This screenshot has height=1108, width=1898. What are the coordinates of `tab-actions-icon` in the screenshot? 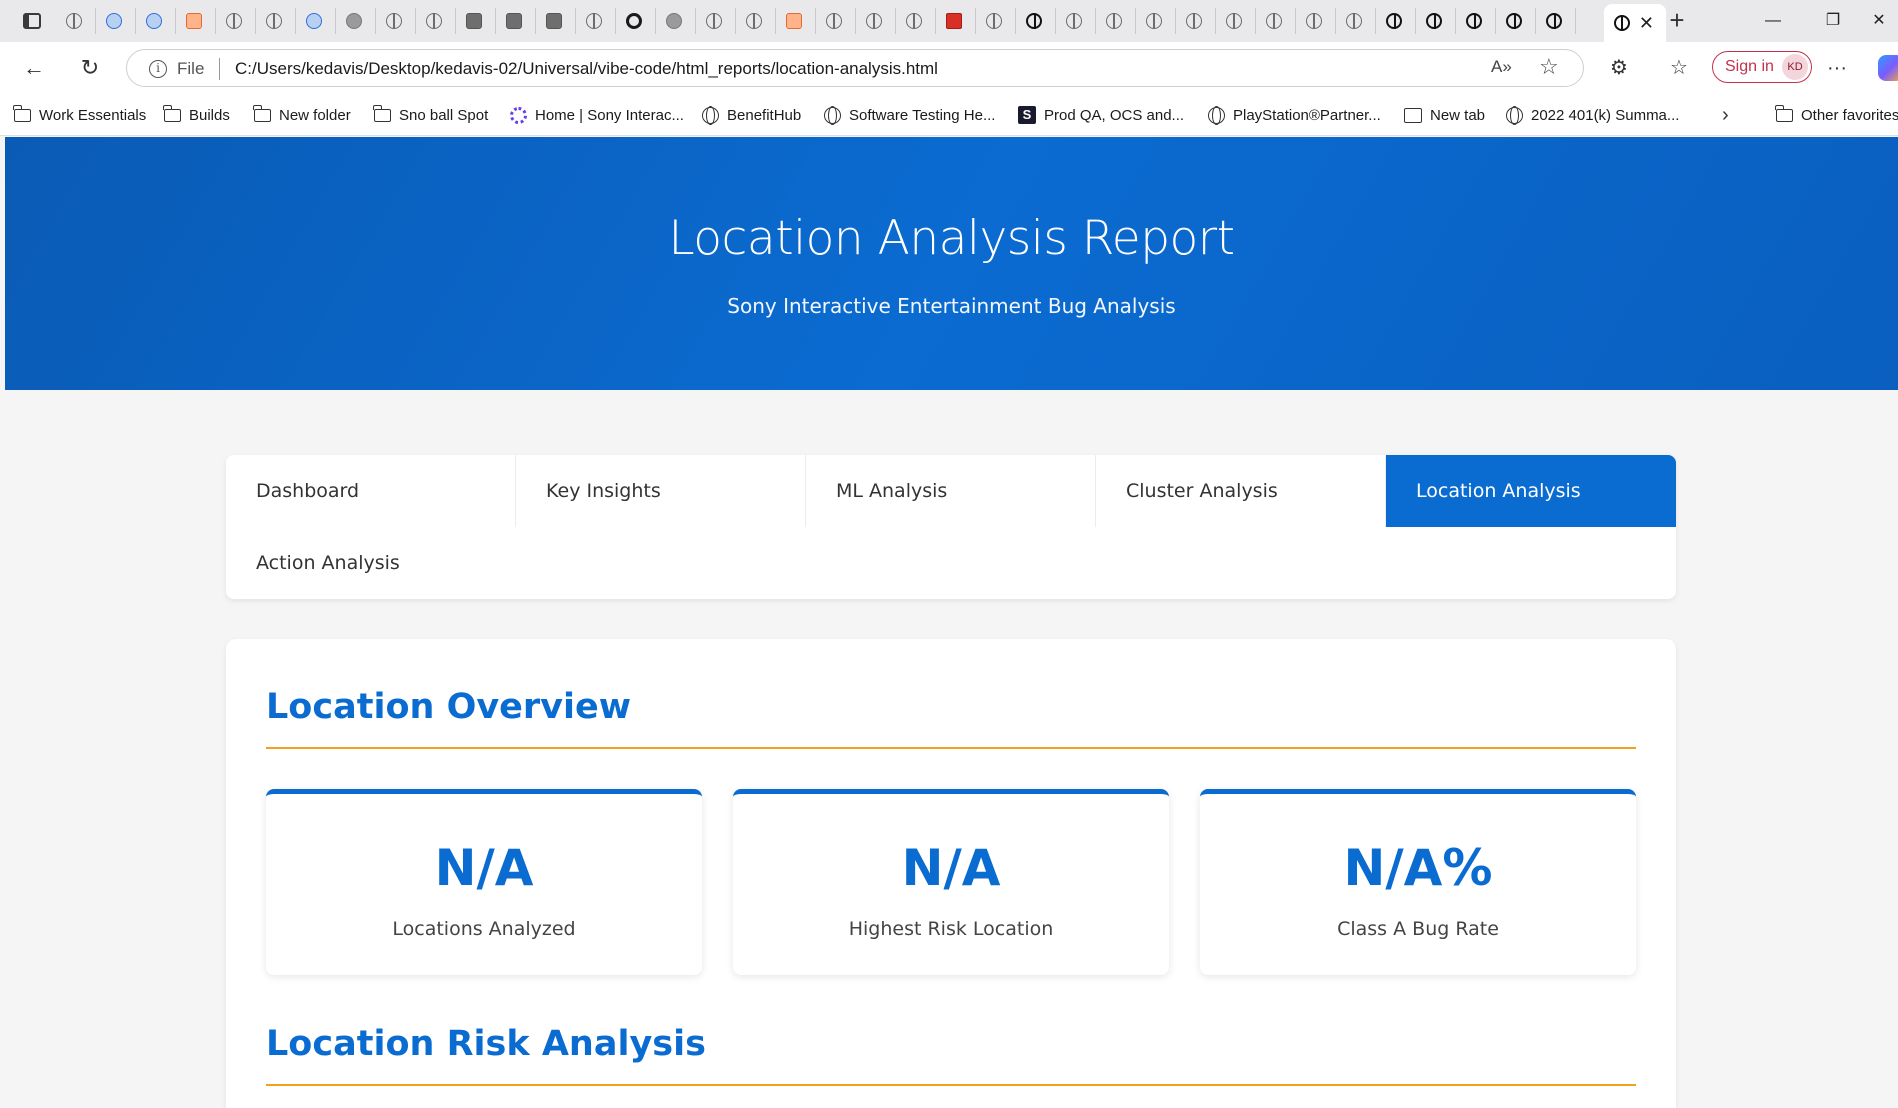 It's located at (32, 21).